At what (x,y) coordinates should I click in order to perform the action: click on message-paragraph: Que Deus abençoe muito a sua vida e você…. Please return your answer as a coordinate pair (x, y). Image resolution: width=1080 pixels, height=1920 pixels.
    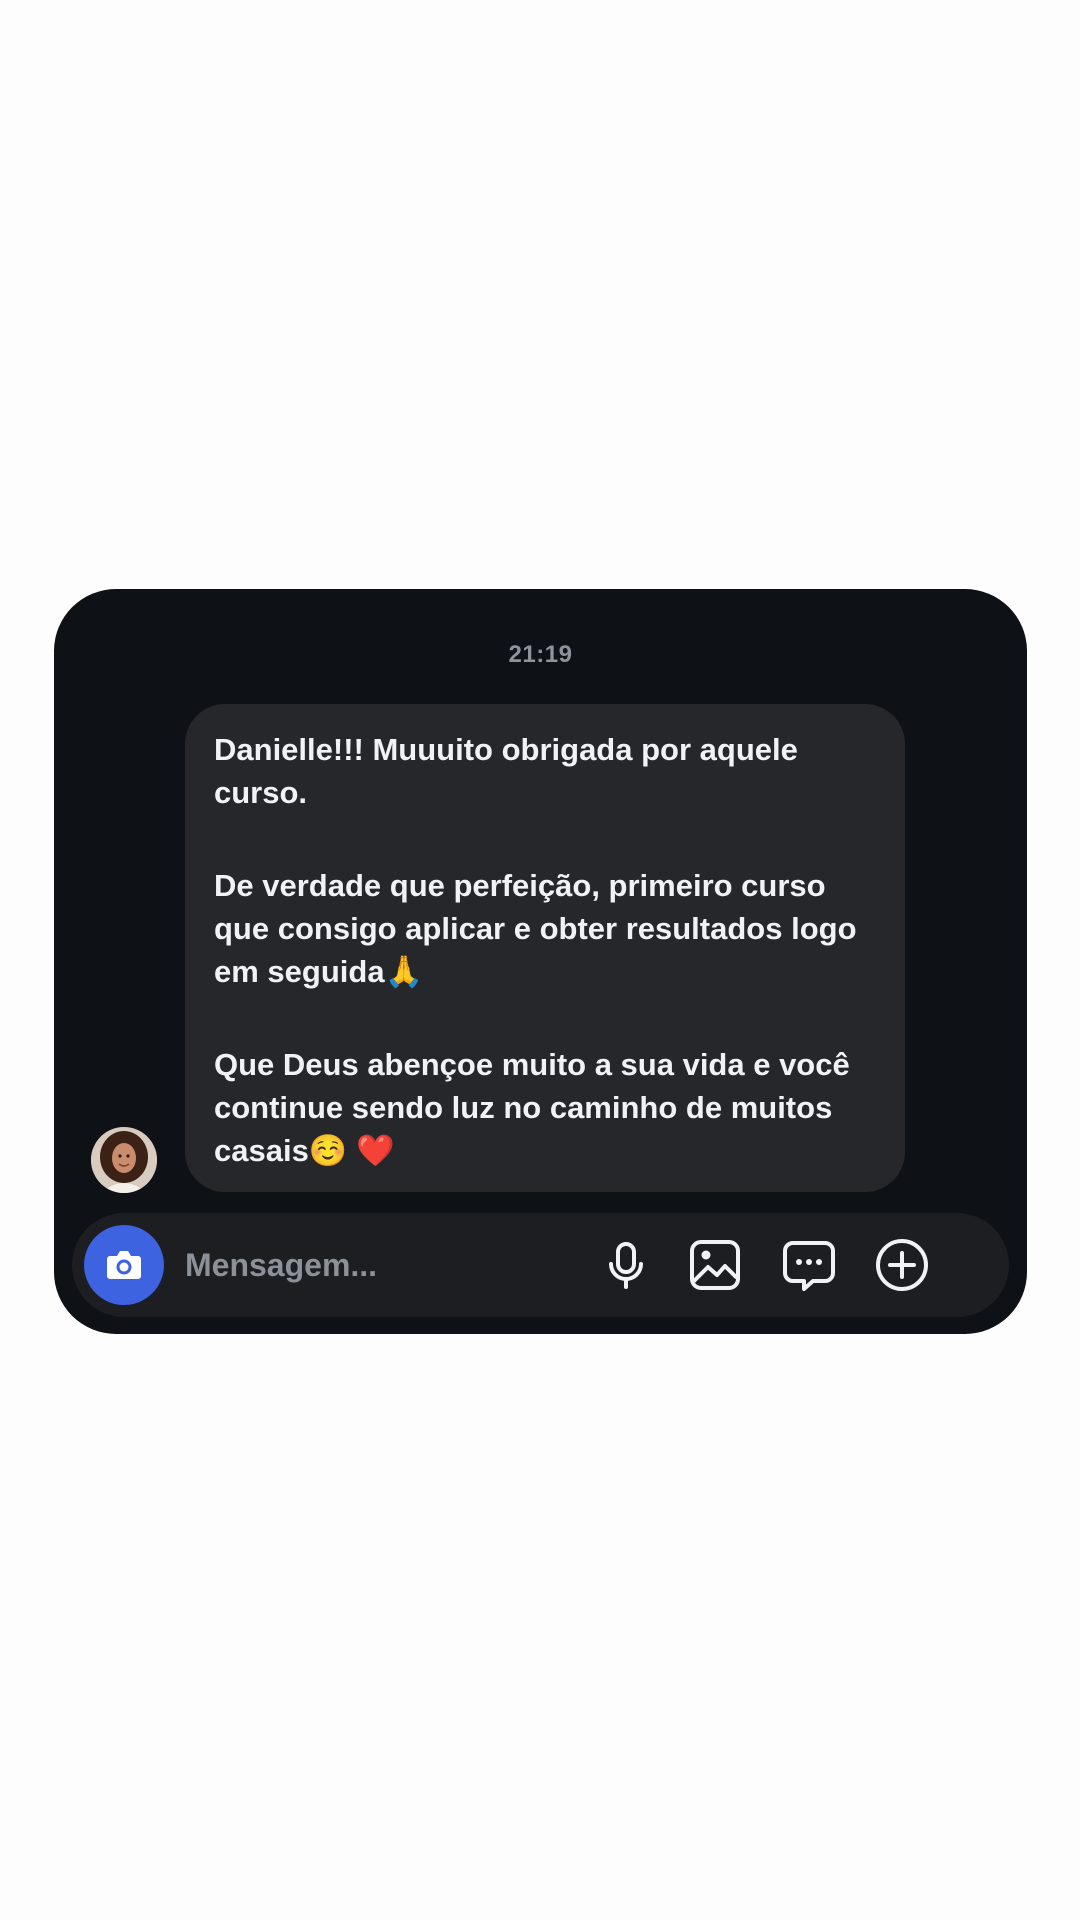
    Looking at the image, I should click on (545, 1107).